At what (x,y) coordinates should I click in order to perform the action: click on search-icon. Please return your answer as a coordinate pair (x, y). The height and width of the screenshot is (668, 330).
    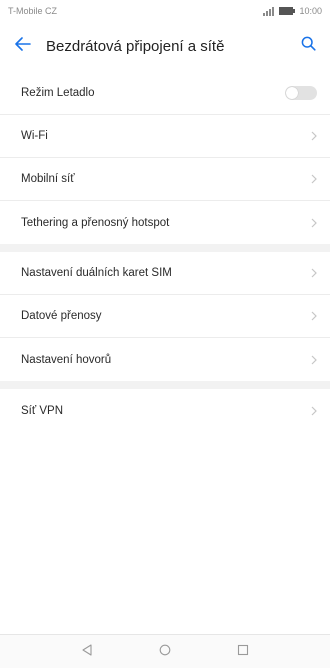
    Looking at the image, I should click on (308, 46).